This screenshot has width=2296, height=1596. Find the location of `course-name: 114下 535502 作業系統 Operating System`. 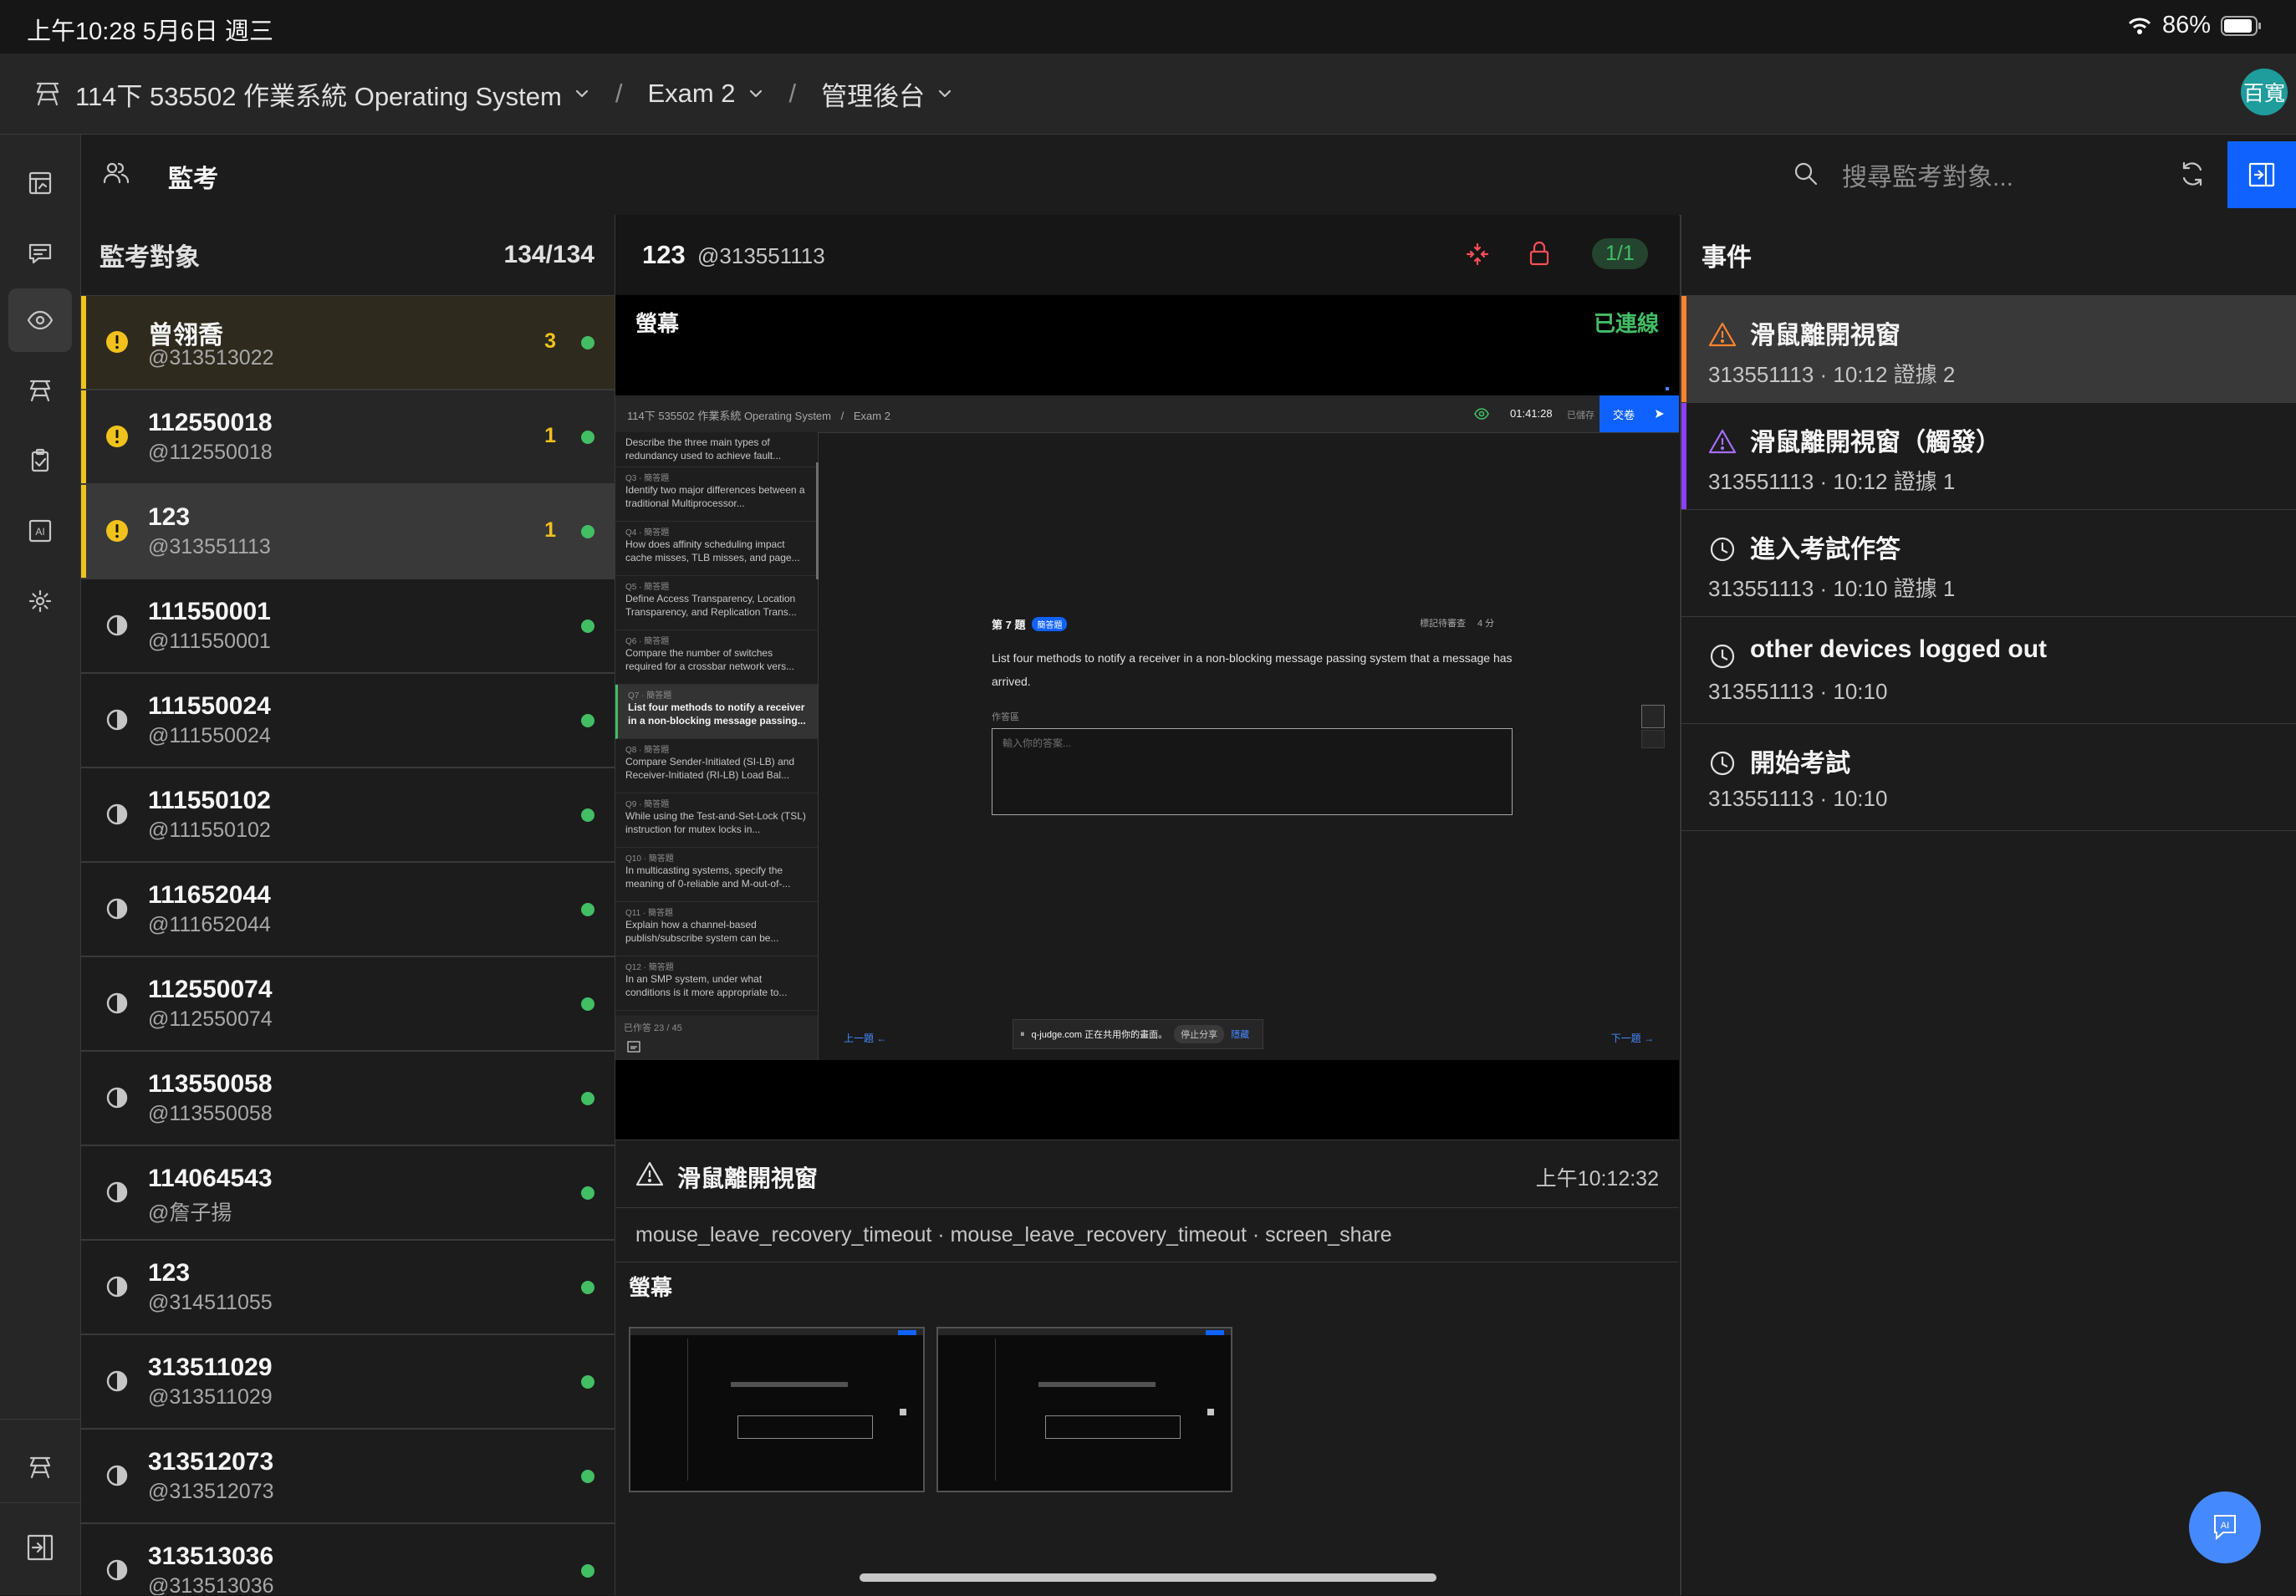

course-name: 114下 535502 作業系統 Operating System is located at coordinates (318, 96).